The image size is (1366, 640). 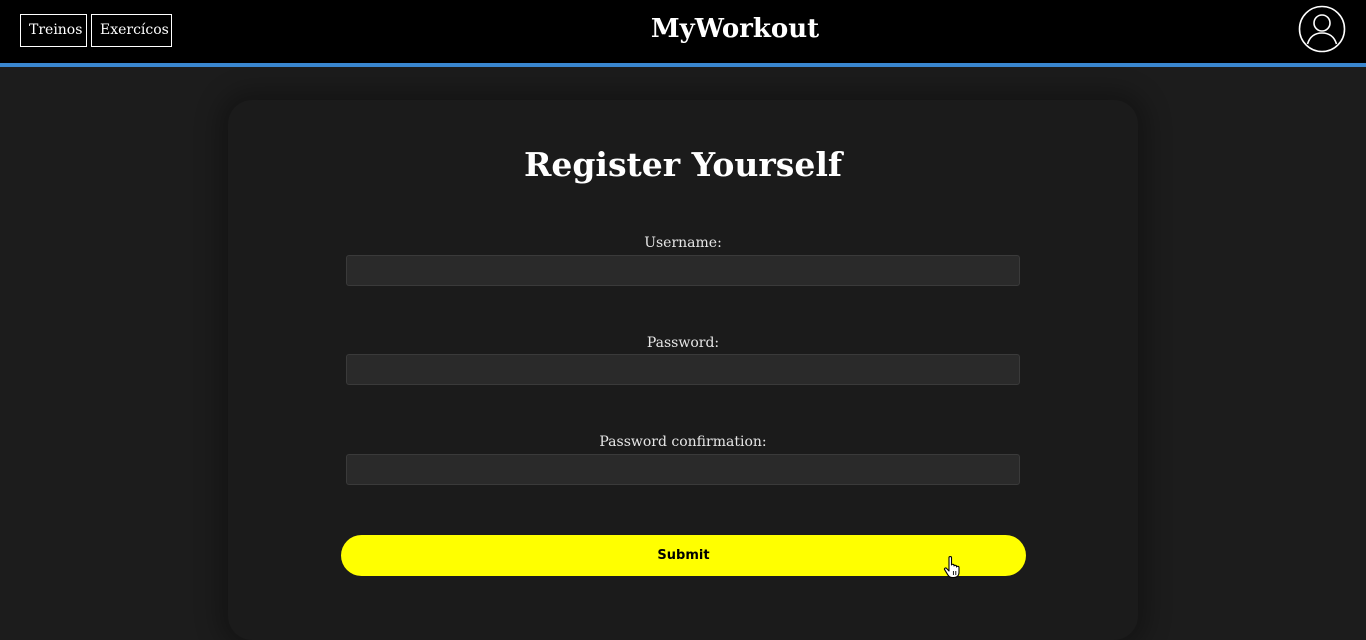 What do you see at coordinates (683, 555) in the screenshot?
I see `submit-button: Submit` at bounding box center [683, 555].